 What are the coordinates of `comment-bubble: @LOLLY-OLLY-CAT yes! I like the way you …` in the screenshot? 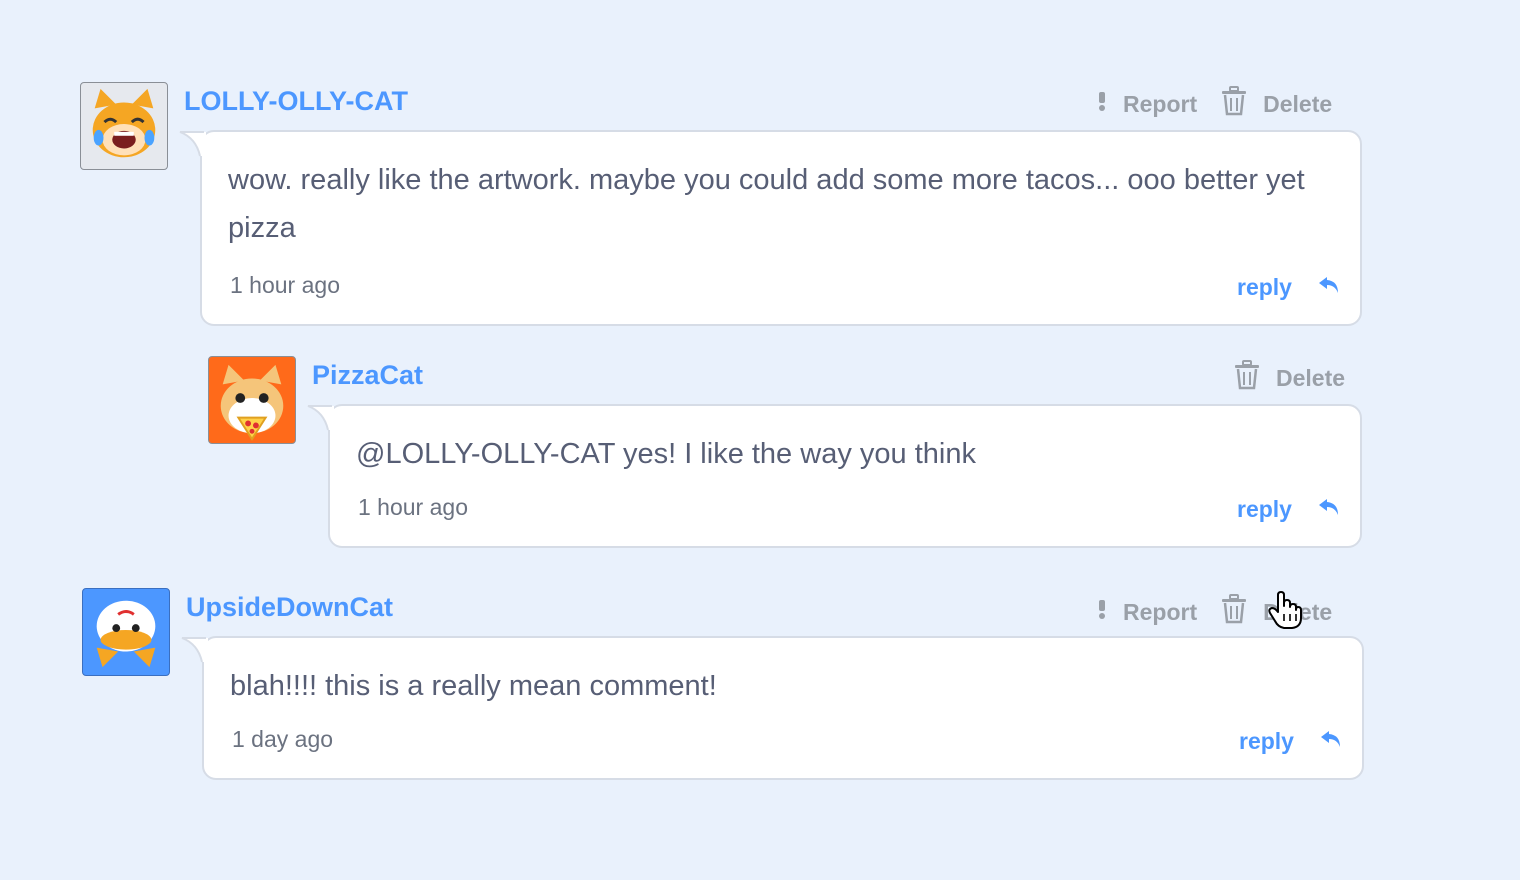 It's located at (834, 476).